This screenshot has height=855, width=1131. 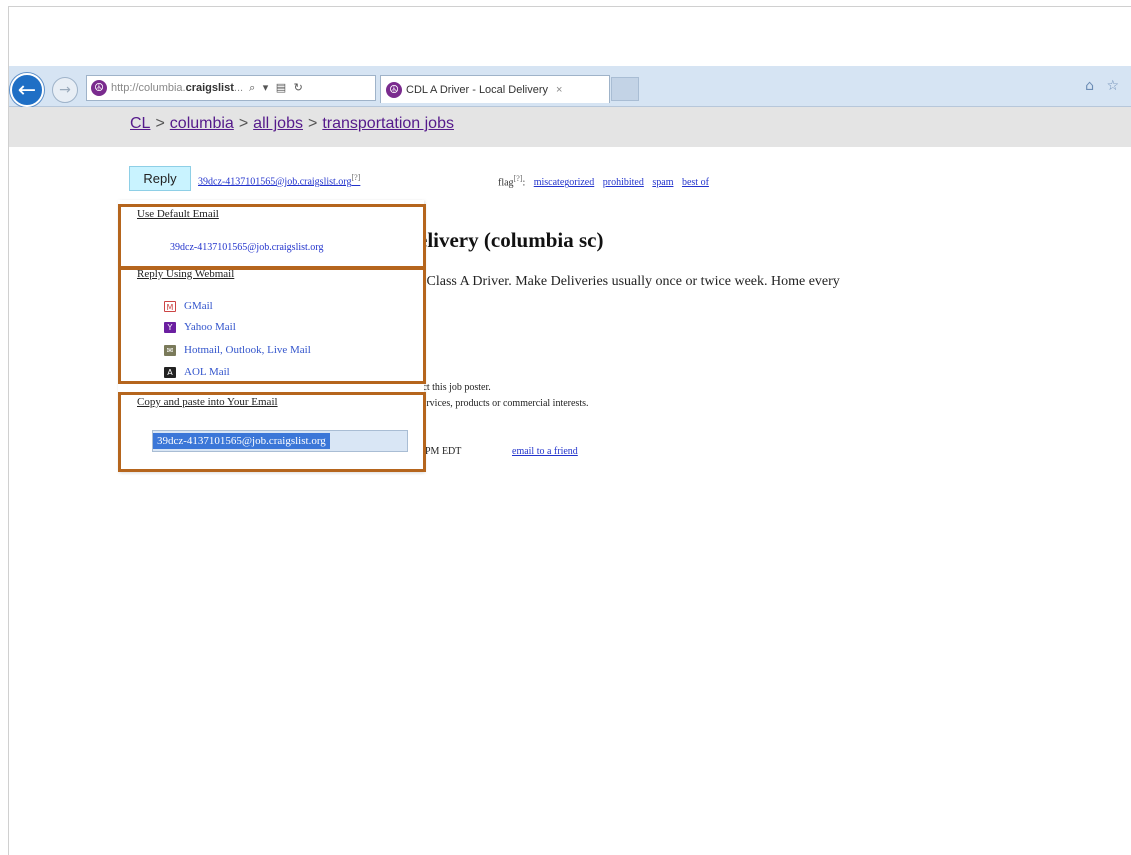 What do you see at coordinates (197, 372) in the screenshot?
I see `aol-mail-option: A AOL Mail` at bounding box center [197, 372].